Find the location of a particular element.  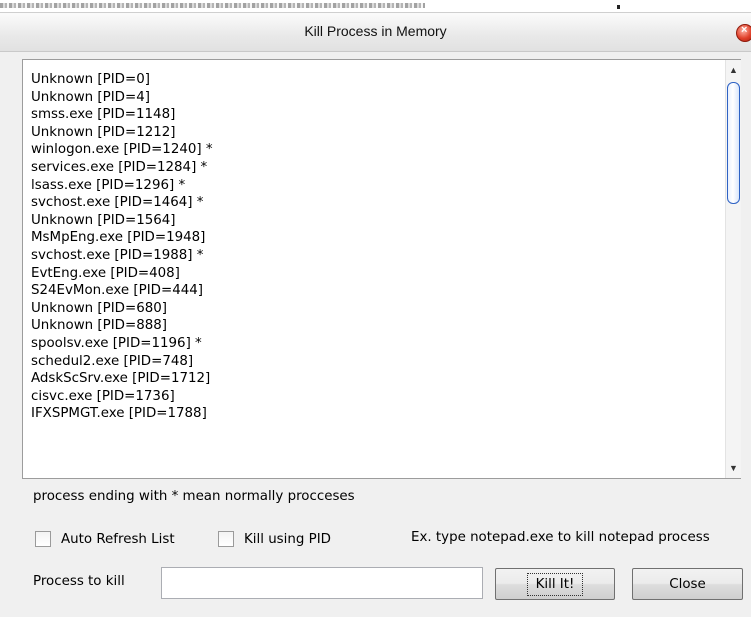

auto-refresh-checkbox is located at coordinates (43, 539).